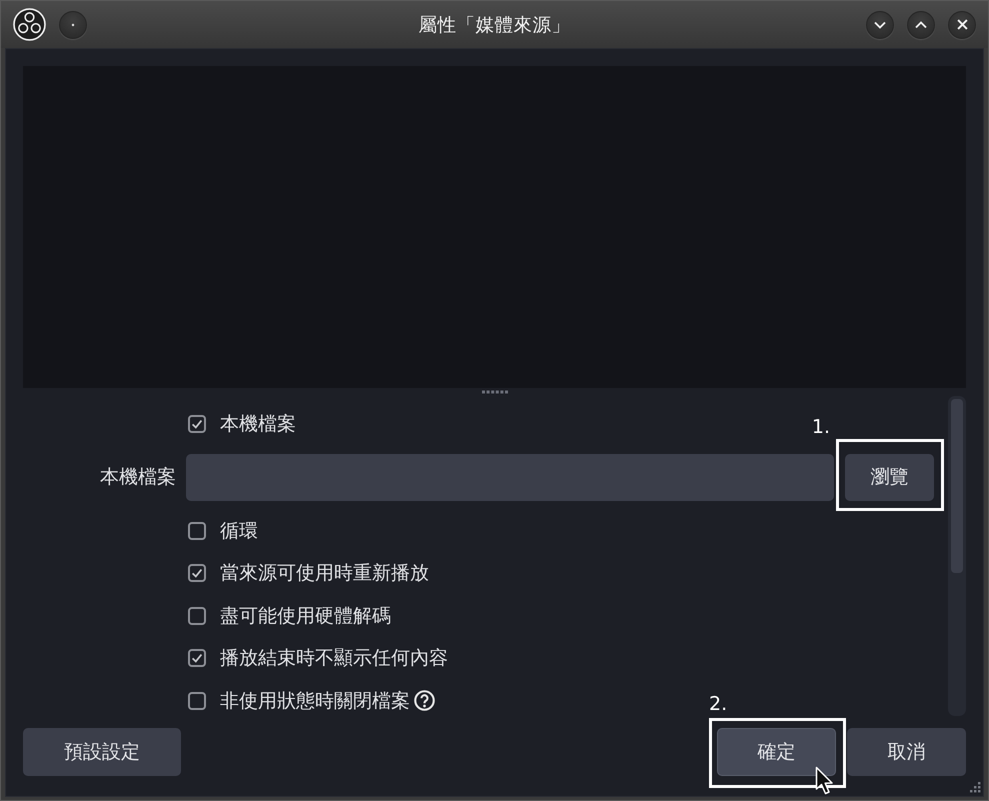  I want to click on app-logo-icon, so click(29, 24).